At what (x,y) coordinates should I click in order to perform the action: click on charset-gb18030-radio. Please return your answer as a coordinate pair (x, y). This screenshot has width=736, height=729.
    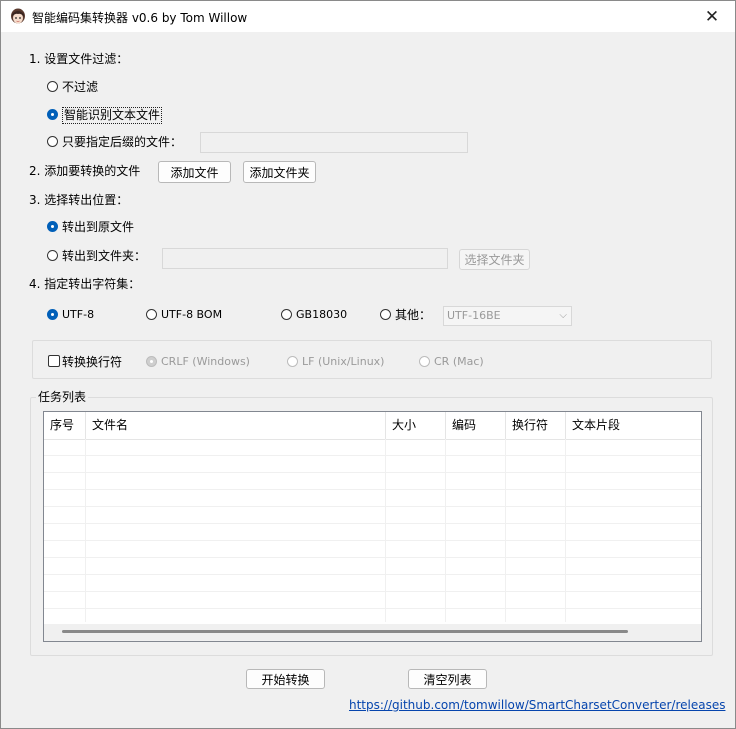
    Looking at the image, I should click on (286, 314).